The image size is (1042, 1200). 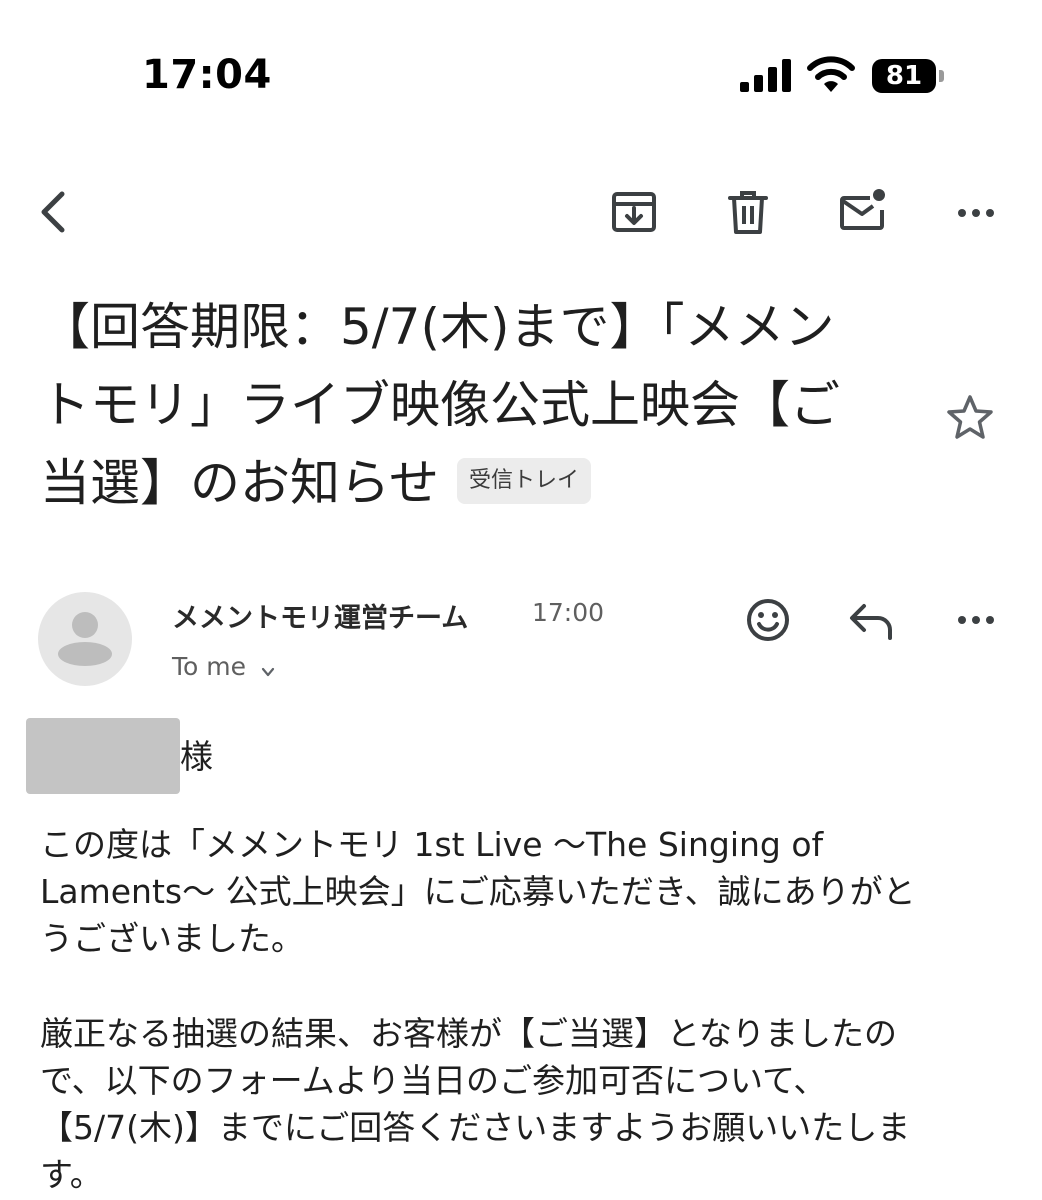 What do you see at coordinates (568, 612) in the screenshot?
I see `sent-time: 17:00` at bounding box center [568, 612].